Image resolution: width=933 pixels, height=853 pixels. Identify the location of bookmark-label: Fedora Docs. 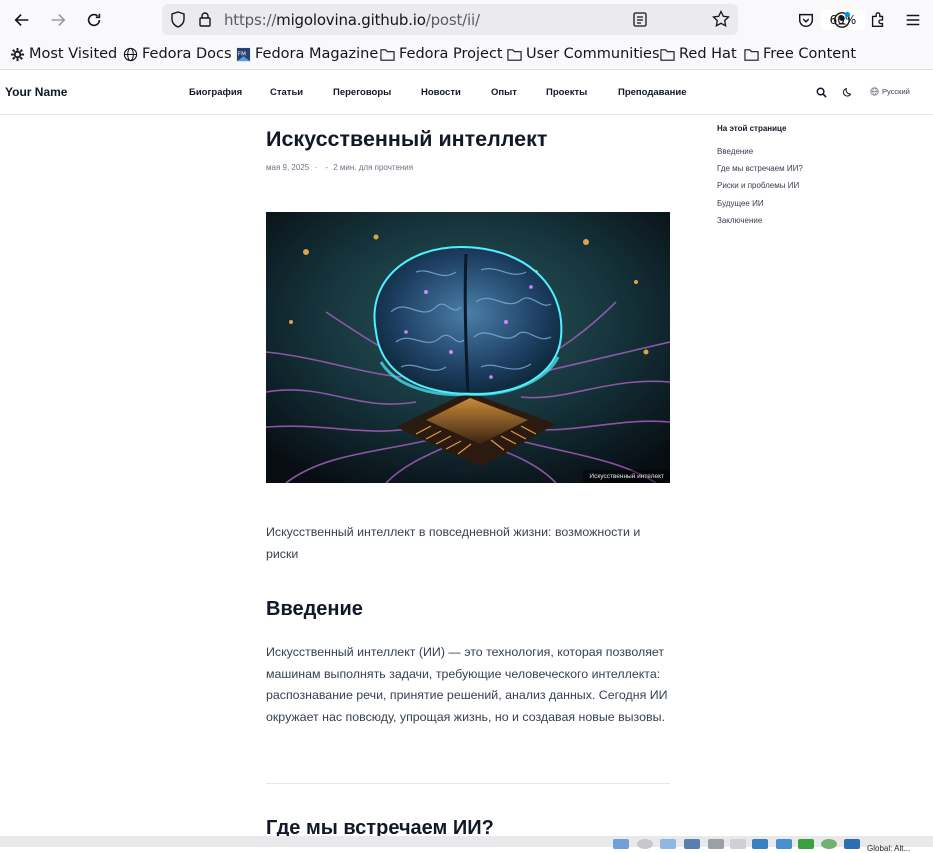
(187, 54).